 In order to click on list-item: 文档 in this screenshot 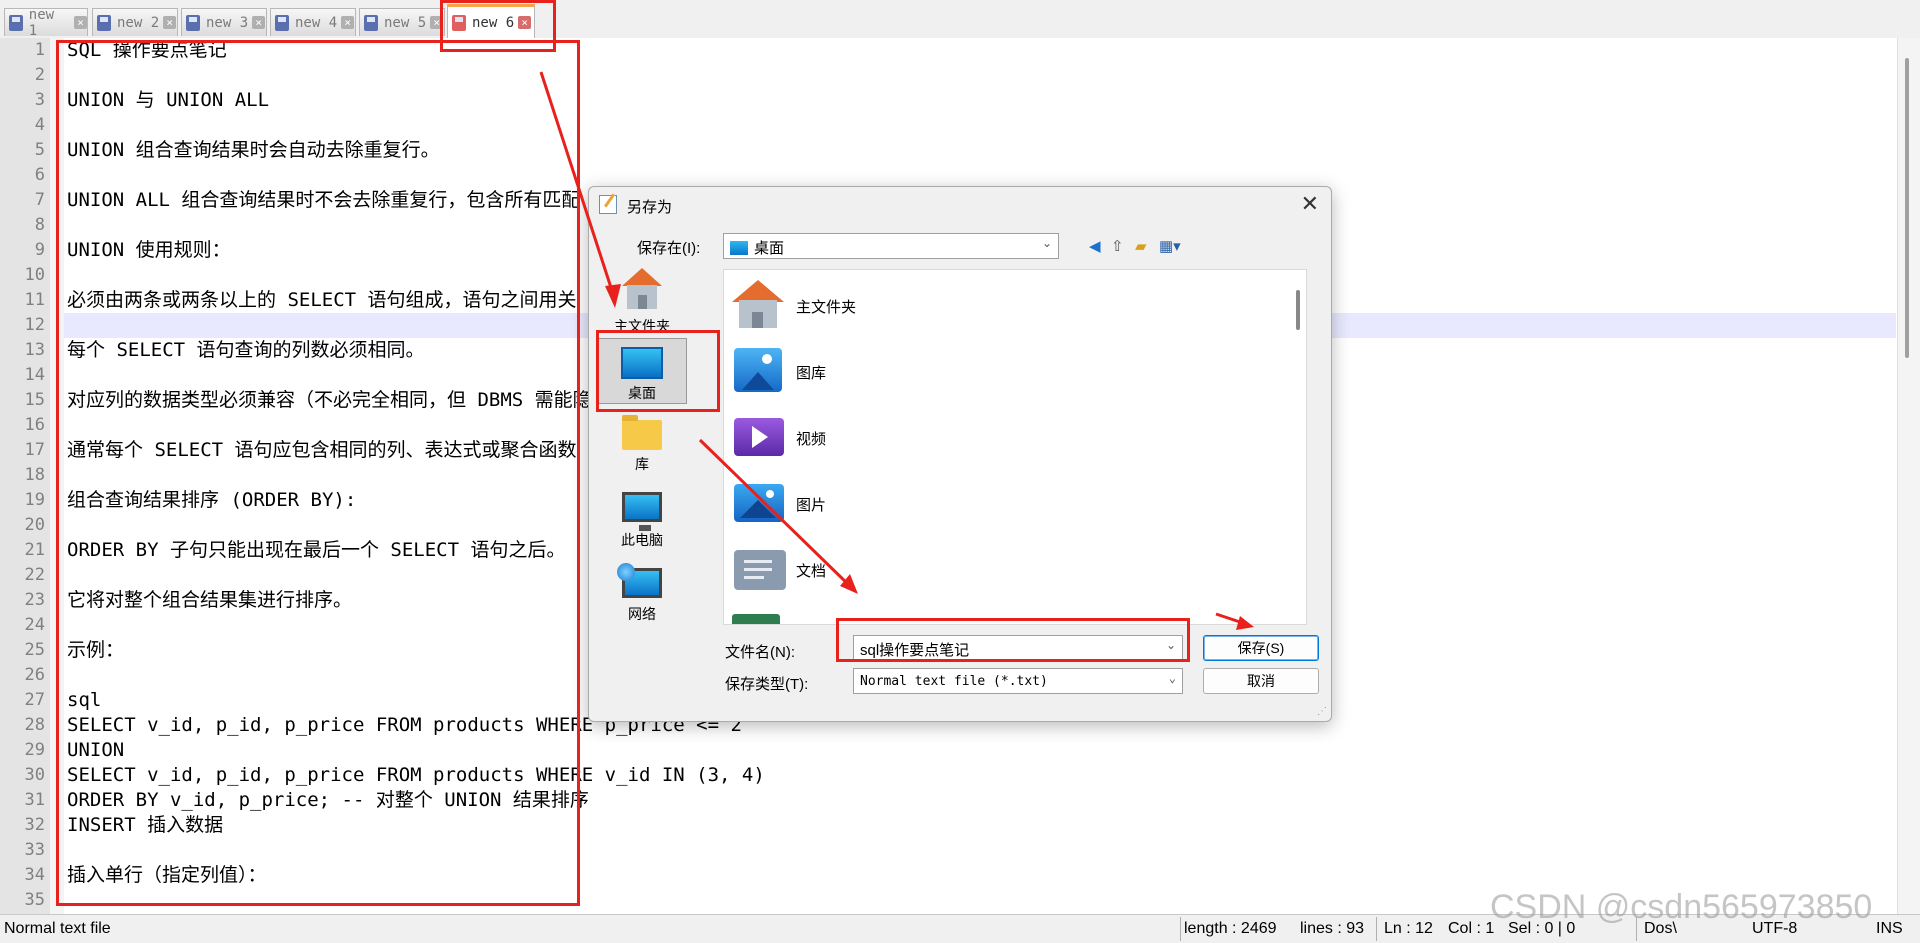, I will do `click(880, 568)`.